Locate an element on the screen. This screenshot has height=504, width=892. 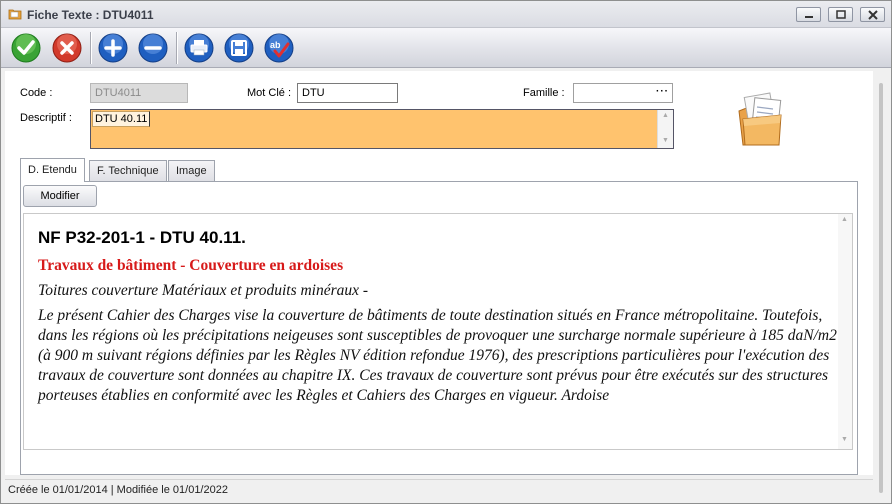
plus-icon is located at coordinates (113, 48).